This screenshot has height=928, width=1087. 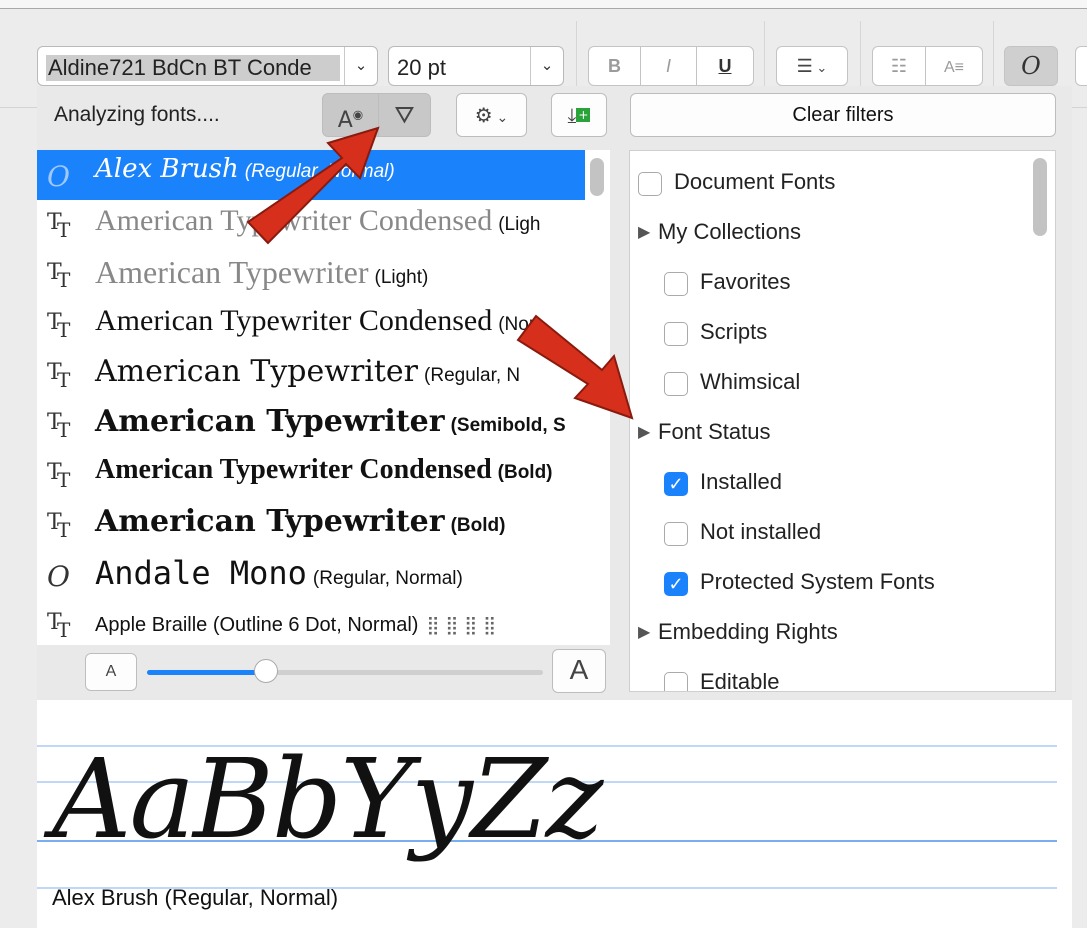 What do you see at coordinates (440, 273) in the screenshot?
I see `annotation-arrows` at bounding box center [440, 273].